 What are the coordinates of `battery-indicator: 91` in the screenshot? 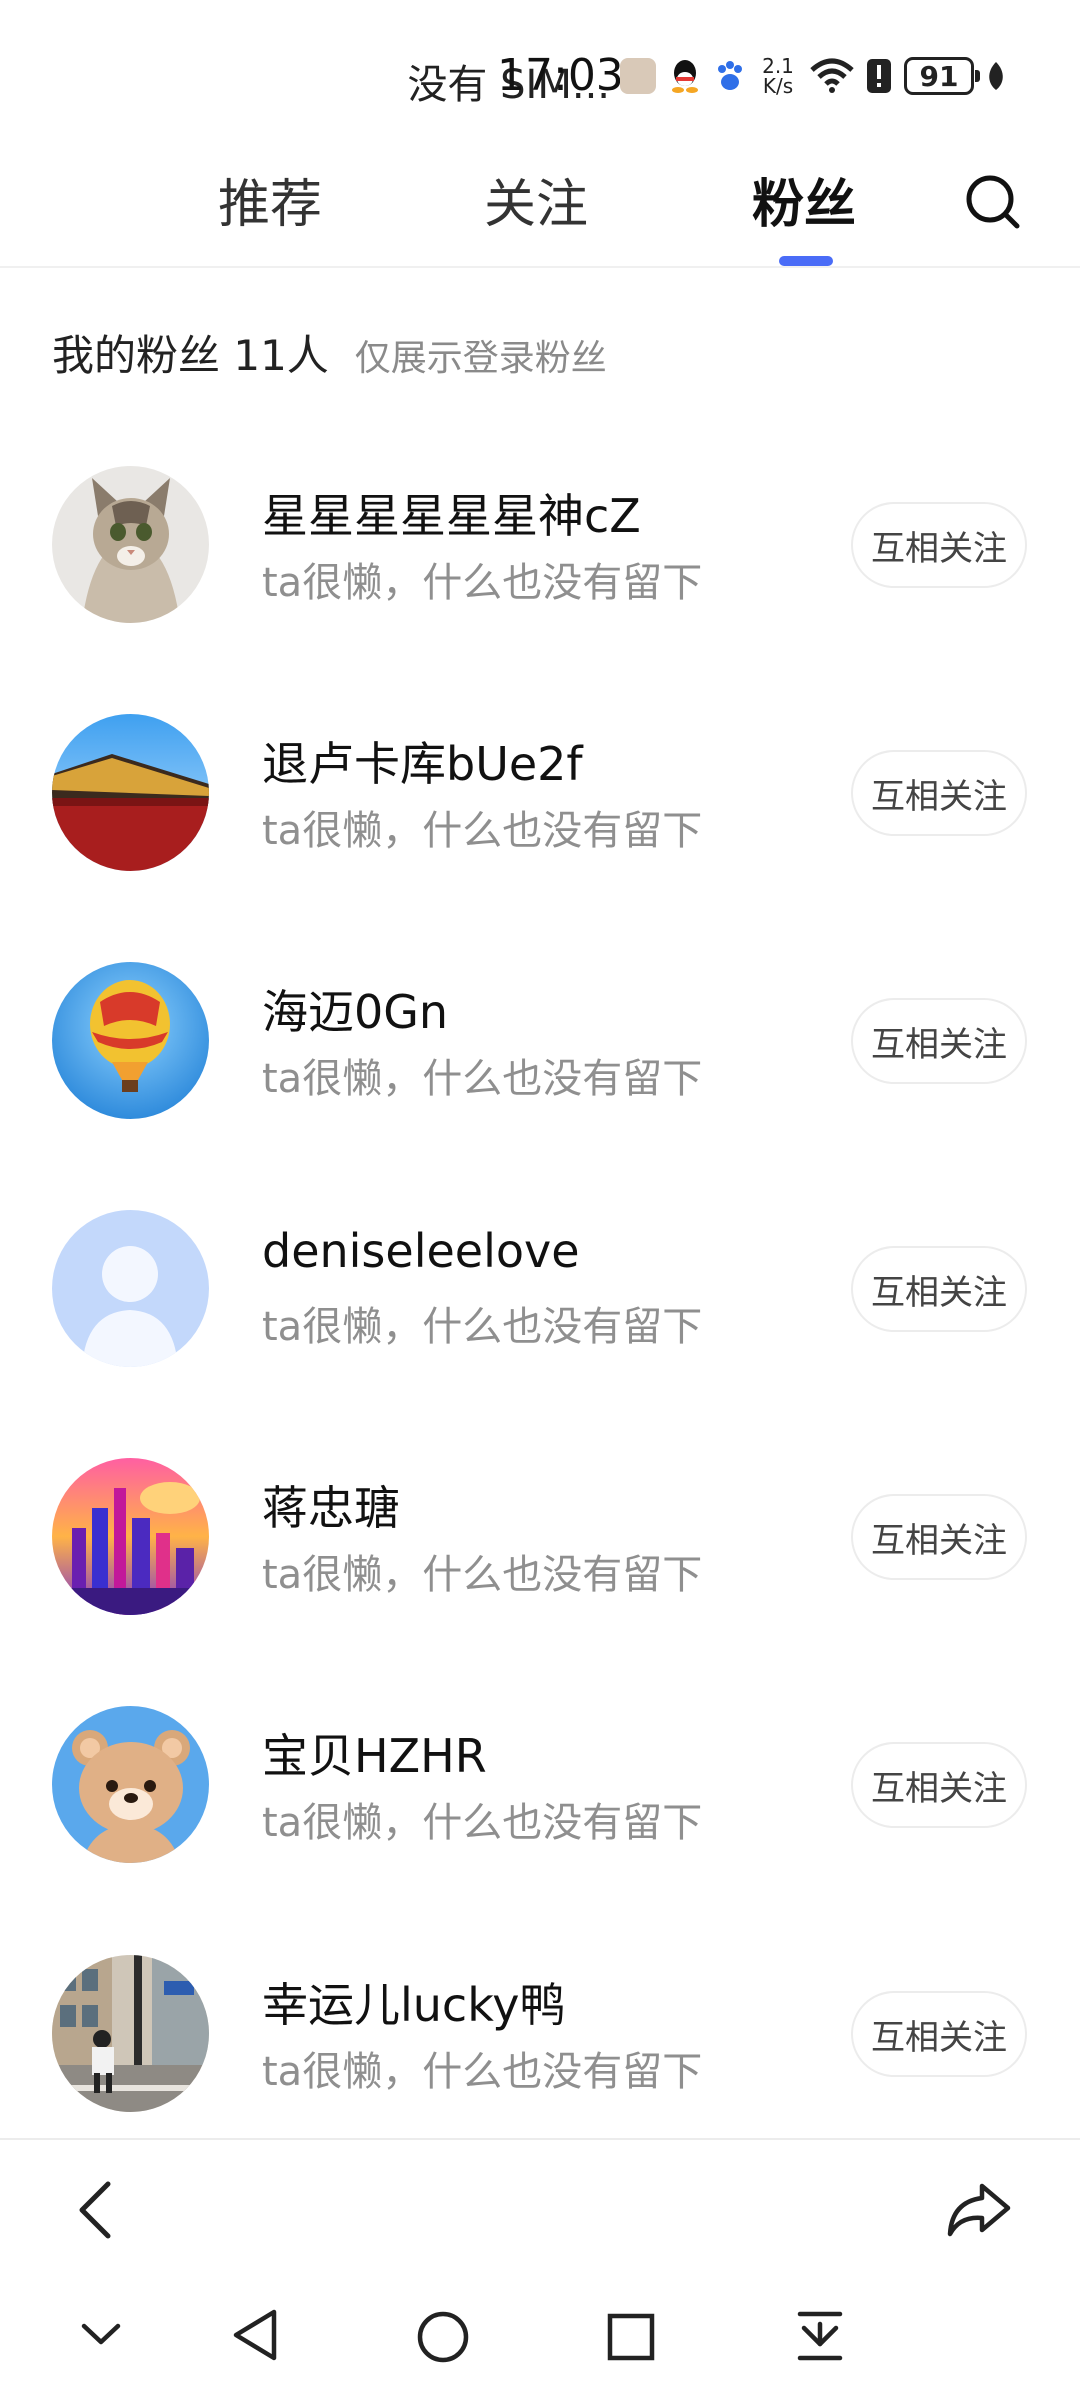 It's located at (942, 76).